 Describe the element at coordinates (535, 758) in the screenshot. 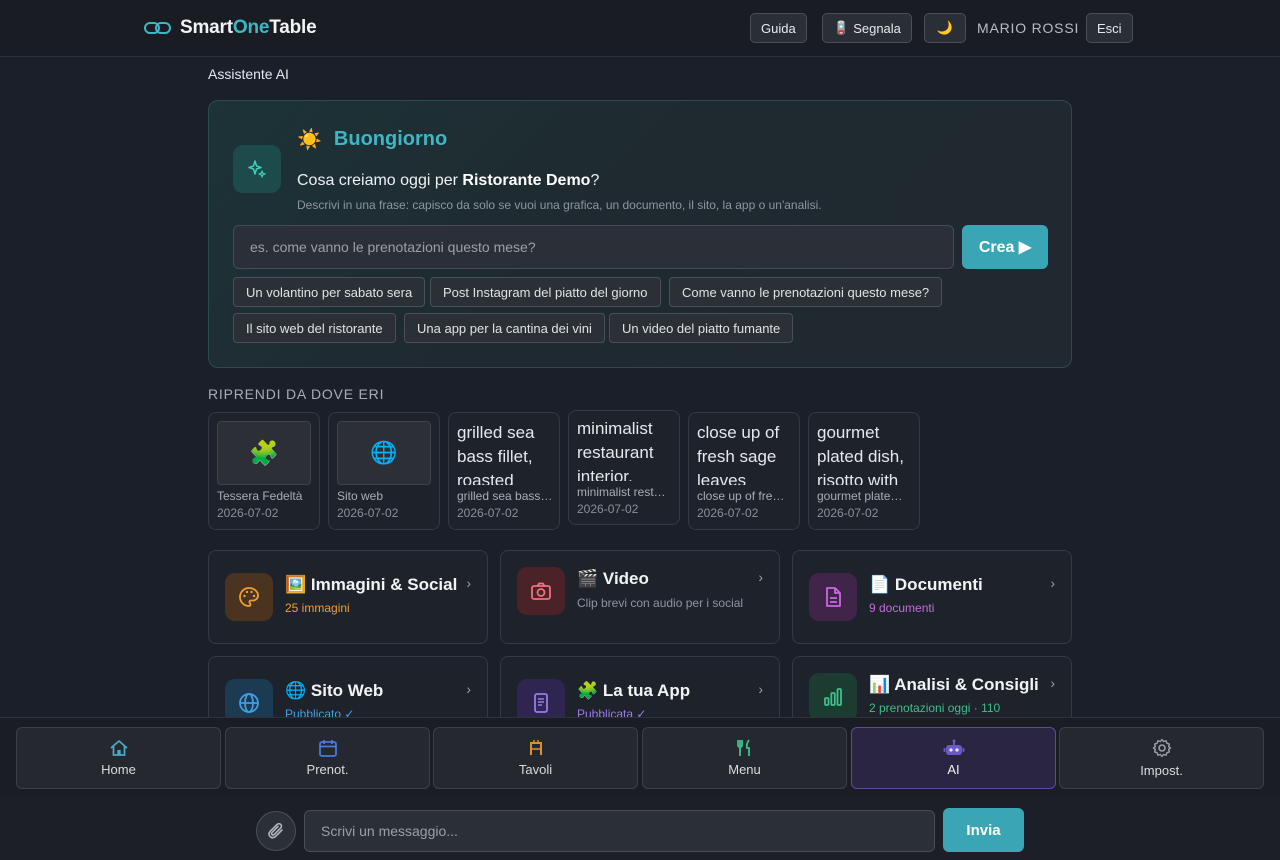

I see `nav-tables: Tavoli` at that location.